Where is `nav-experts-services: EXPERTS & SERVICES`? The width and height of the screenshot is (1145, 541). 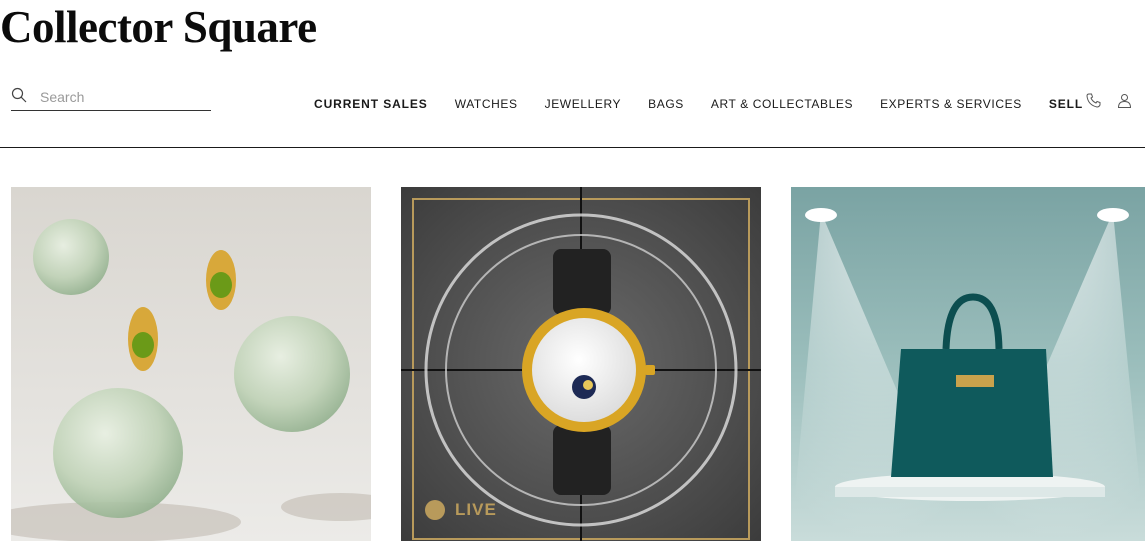 nav-experts-services: EXPERTS & SERVICES is located at coordinates (951, 105).